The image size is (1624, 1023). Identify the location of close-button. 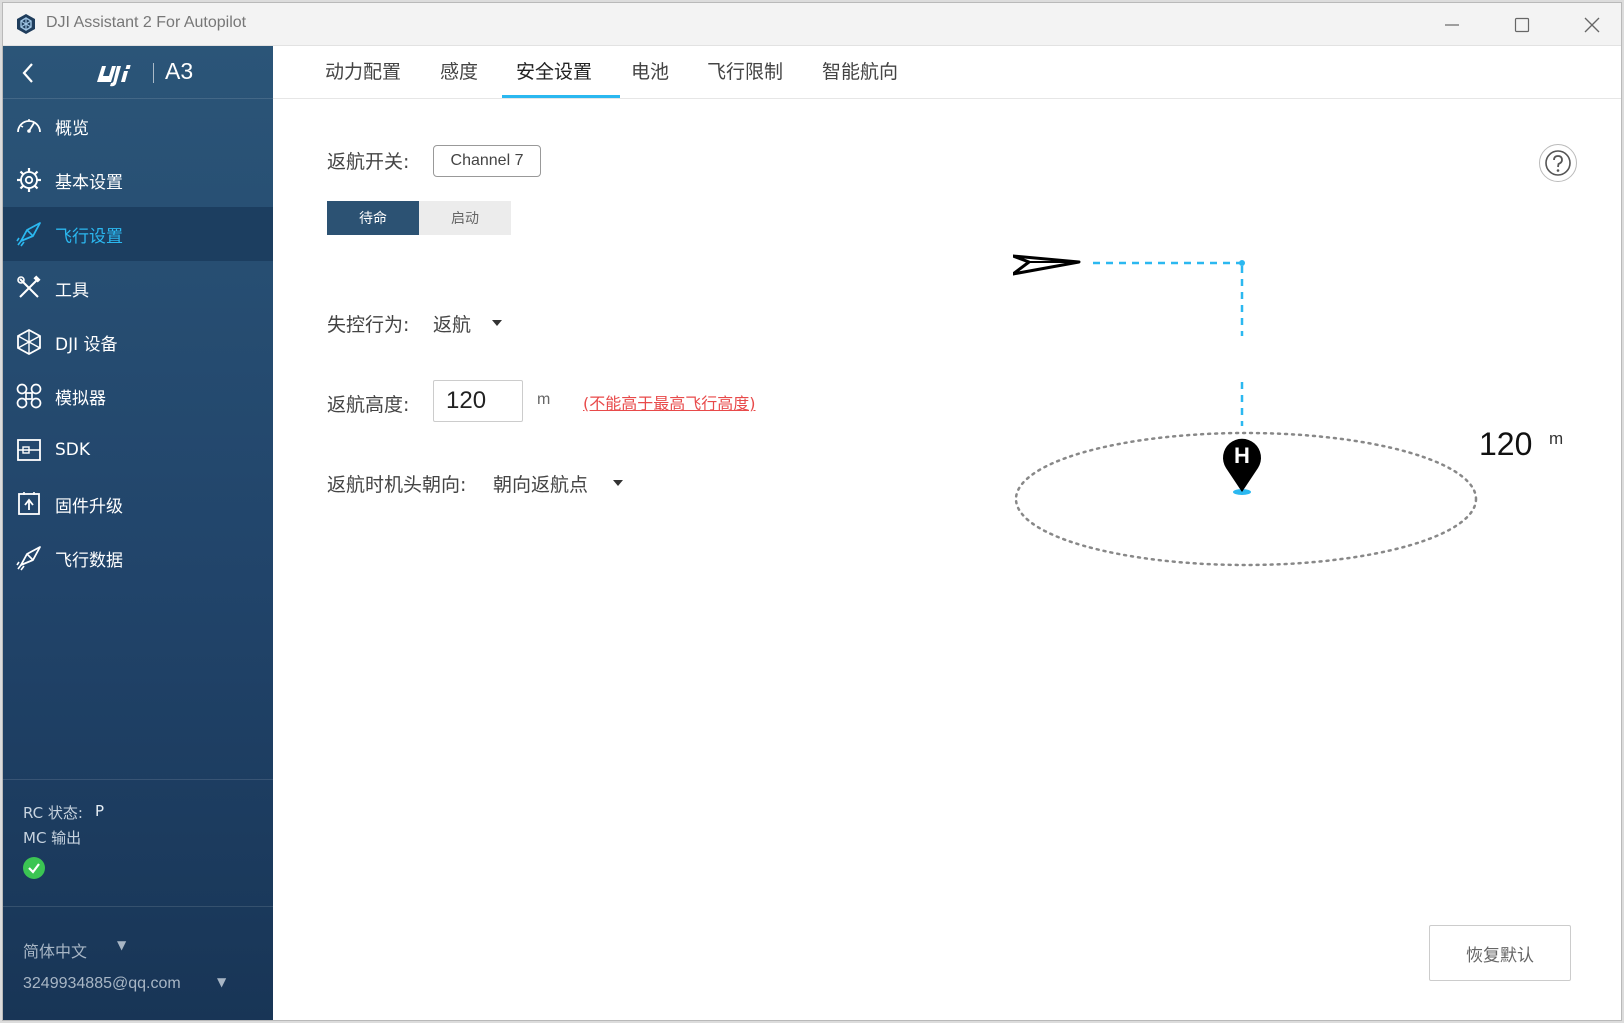
(1589, 24).